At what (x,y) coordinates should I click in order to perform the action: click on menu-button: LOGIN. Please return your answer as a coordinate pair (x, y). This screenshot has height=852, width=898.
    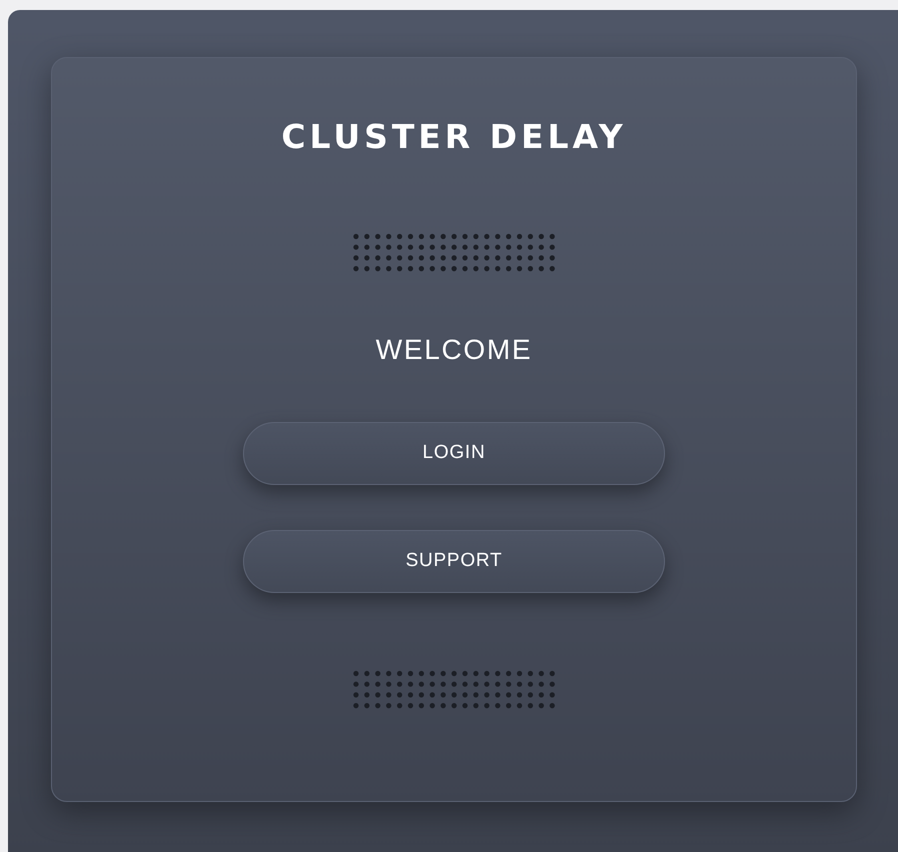
    Looking at the image, I should click on (454, 453).